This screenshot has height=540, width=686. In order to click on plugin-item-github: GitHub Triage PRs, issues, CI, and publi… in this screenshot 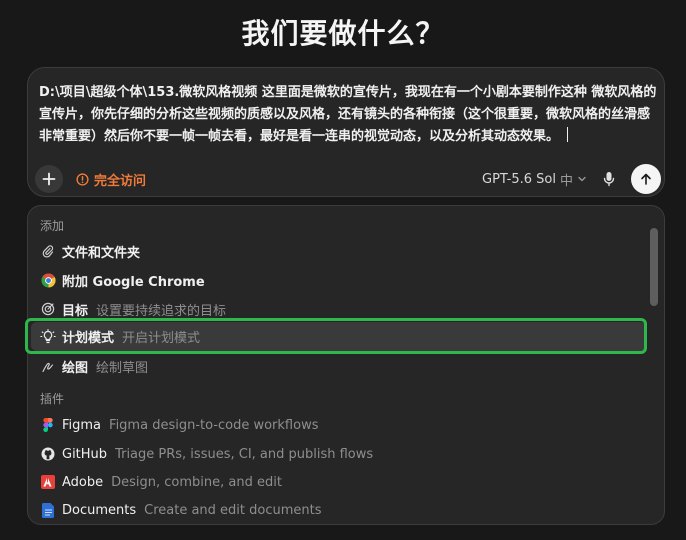, I will do `click(335, 454)`.